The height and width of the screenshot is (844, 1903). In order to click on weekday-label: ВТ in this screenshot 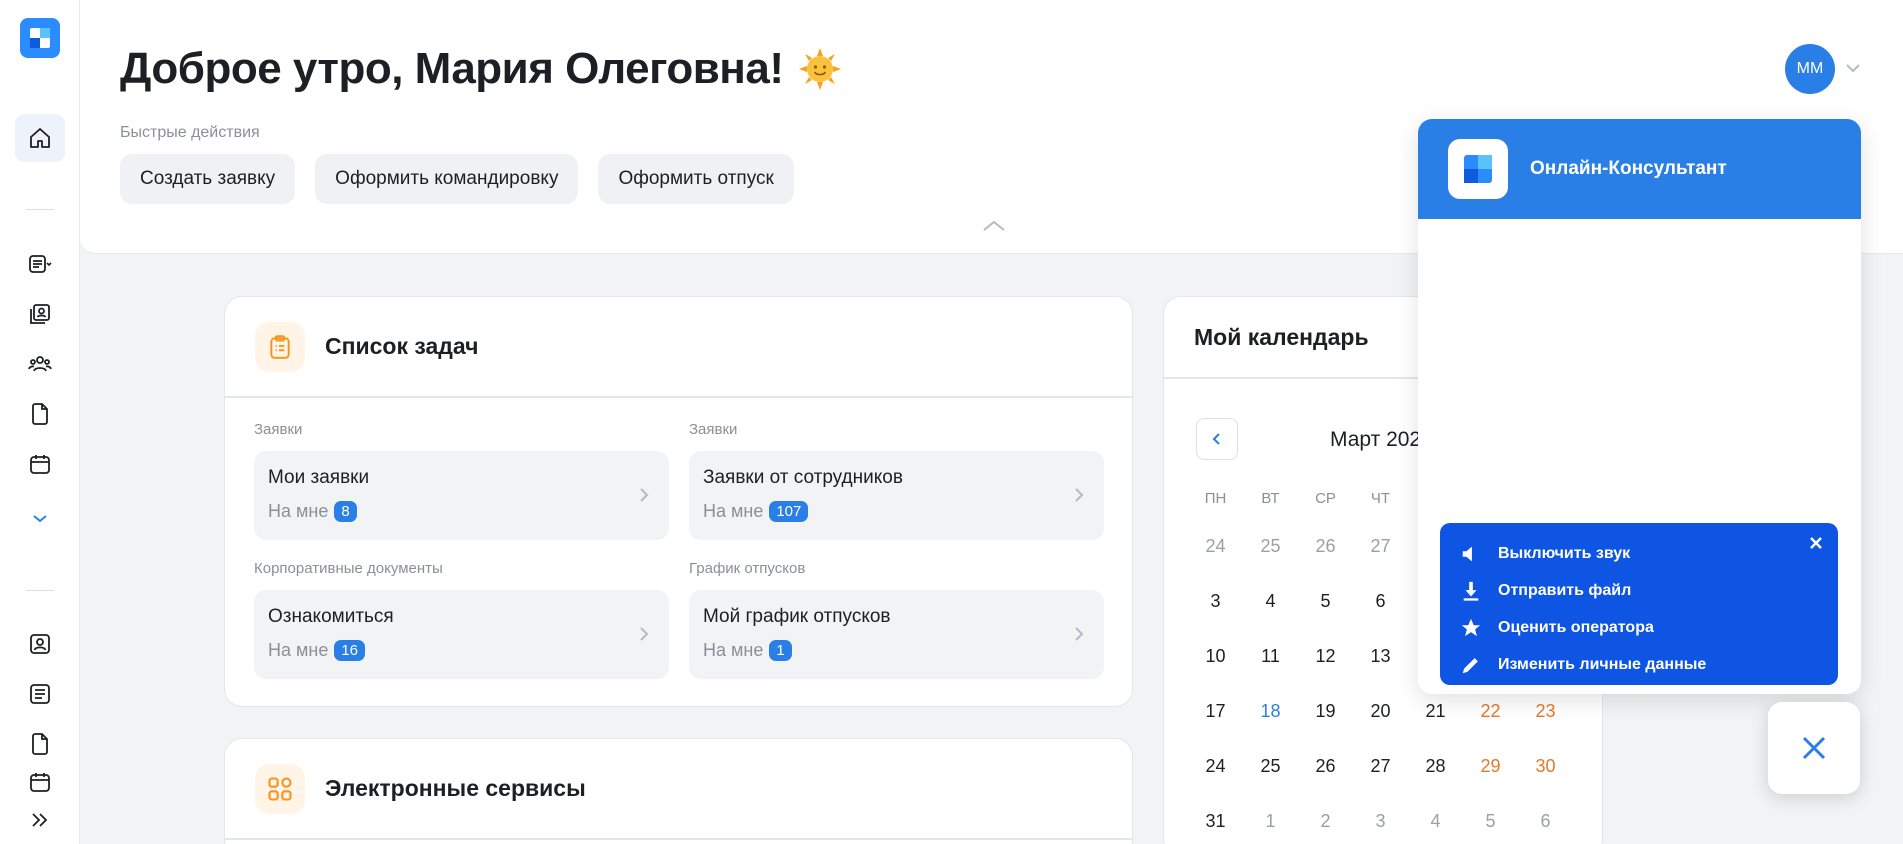, I will do `click(1270, 498)`.